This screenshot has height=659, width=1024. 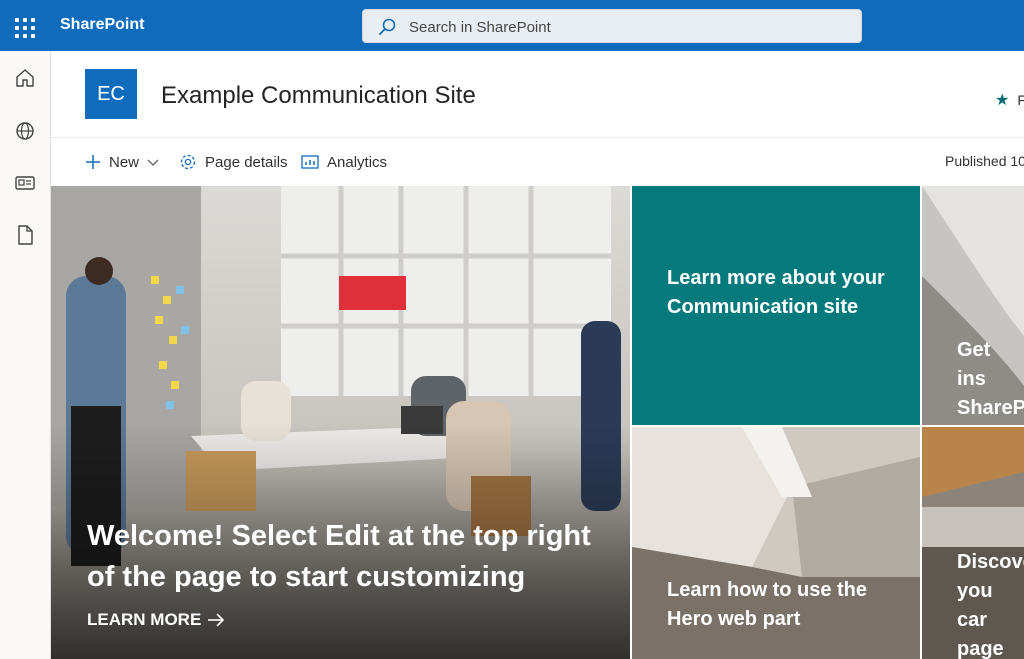 I want to click on new-button: New, so click(x=122, y=162).